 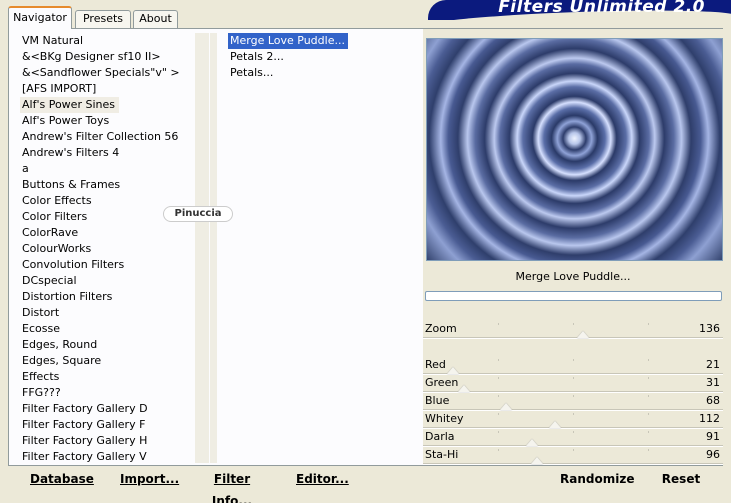 I want to click on category-item: VM Natural, so click(x=107, y=41).